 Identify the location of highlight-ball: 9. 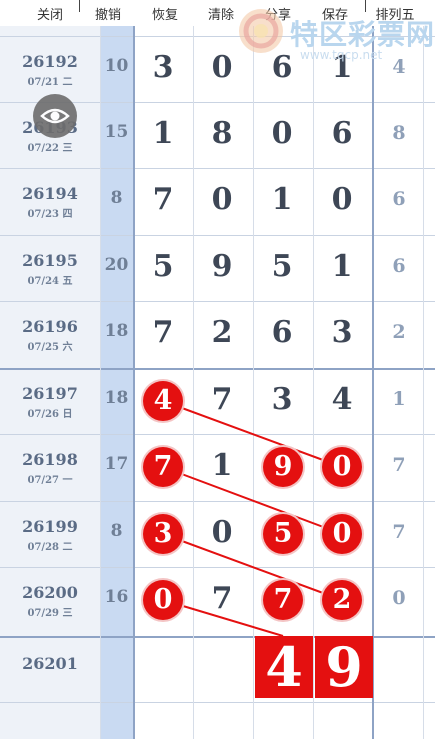
(283, 467).